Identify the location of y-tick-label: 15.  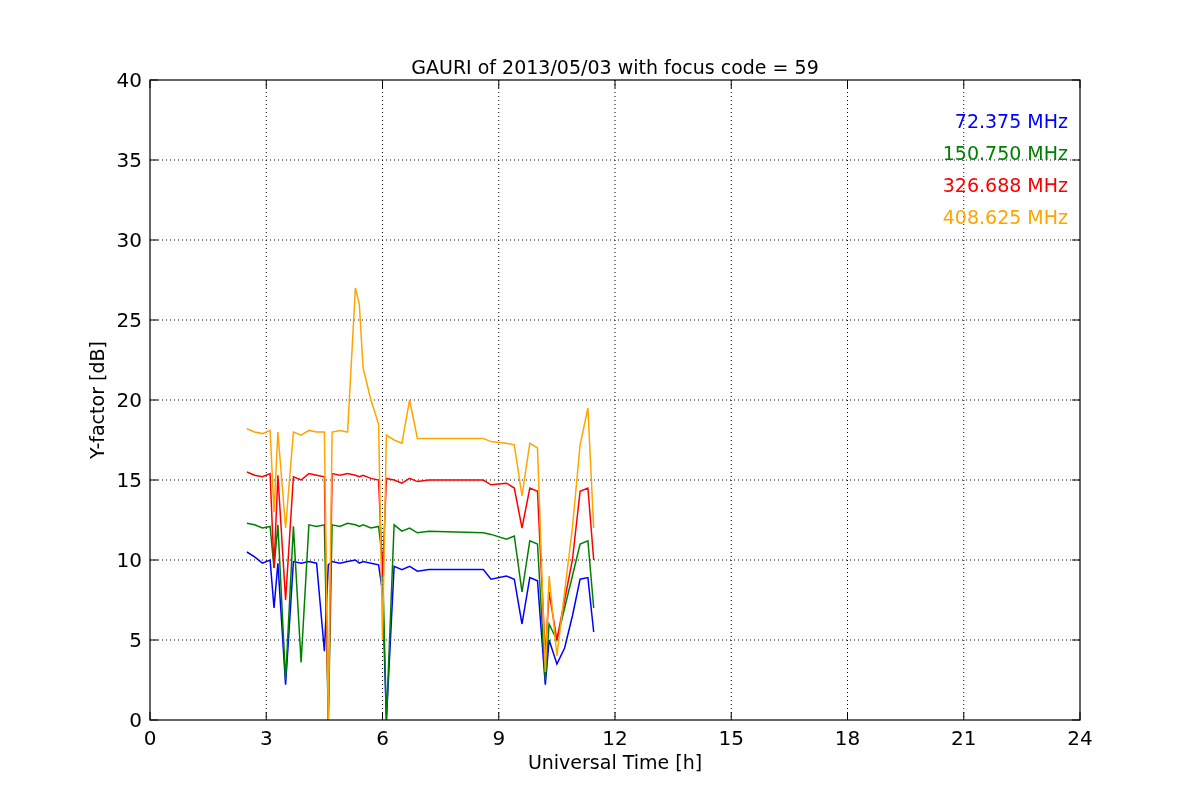
(129, 480).